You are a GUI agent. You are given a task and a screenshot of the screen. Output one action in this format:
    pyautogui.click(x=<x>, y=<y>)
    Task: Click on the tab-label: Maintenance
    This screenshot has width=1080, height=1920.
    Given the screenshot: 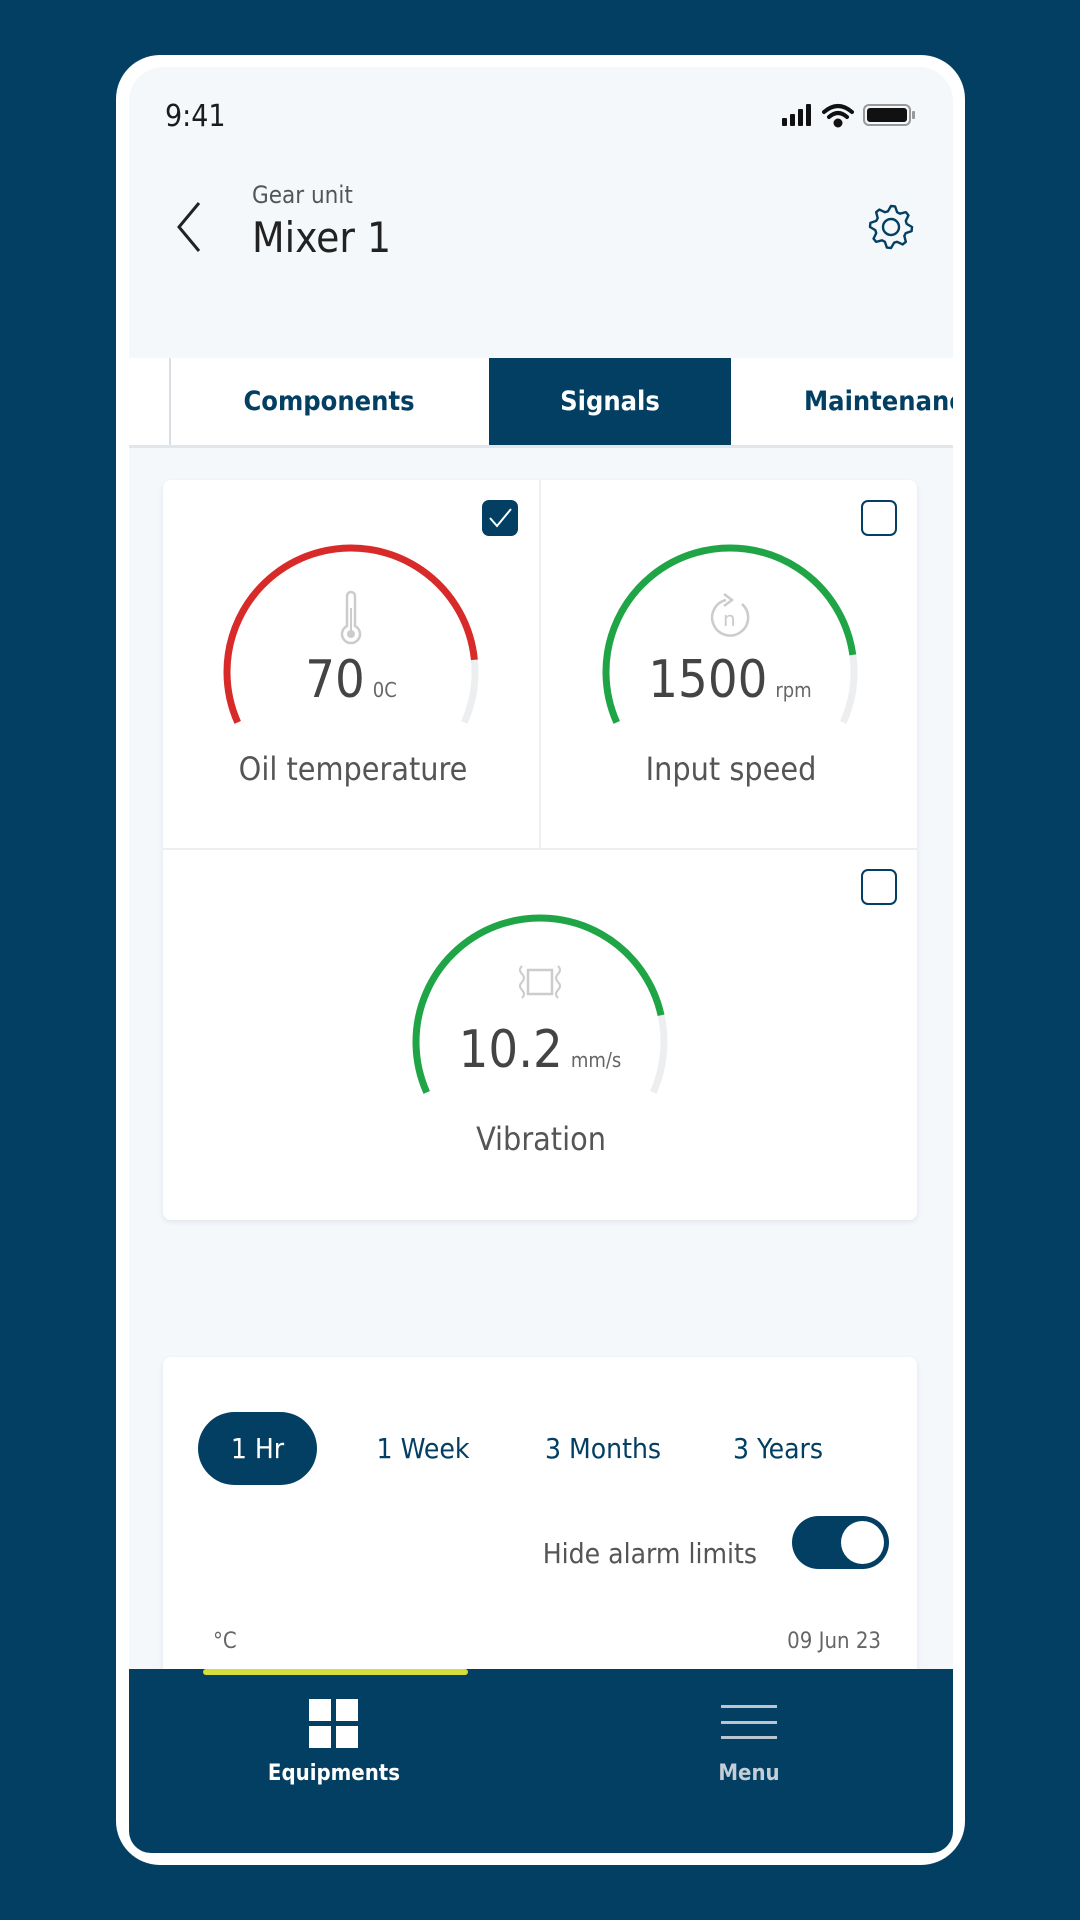 What is the action you would take?
    pyautogui.click(x=878, y=401)
    